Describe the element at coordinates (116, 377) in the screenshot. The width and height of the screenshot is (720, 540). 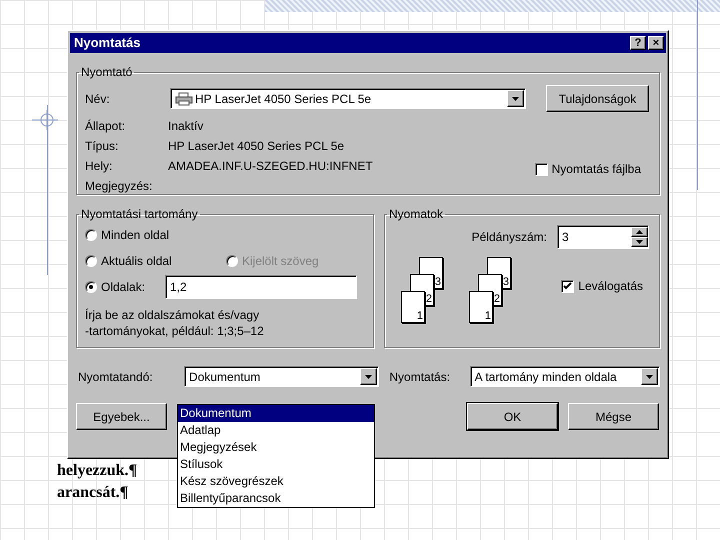
I see `field-label: Nyomtatandó:` at that location.